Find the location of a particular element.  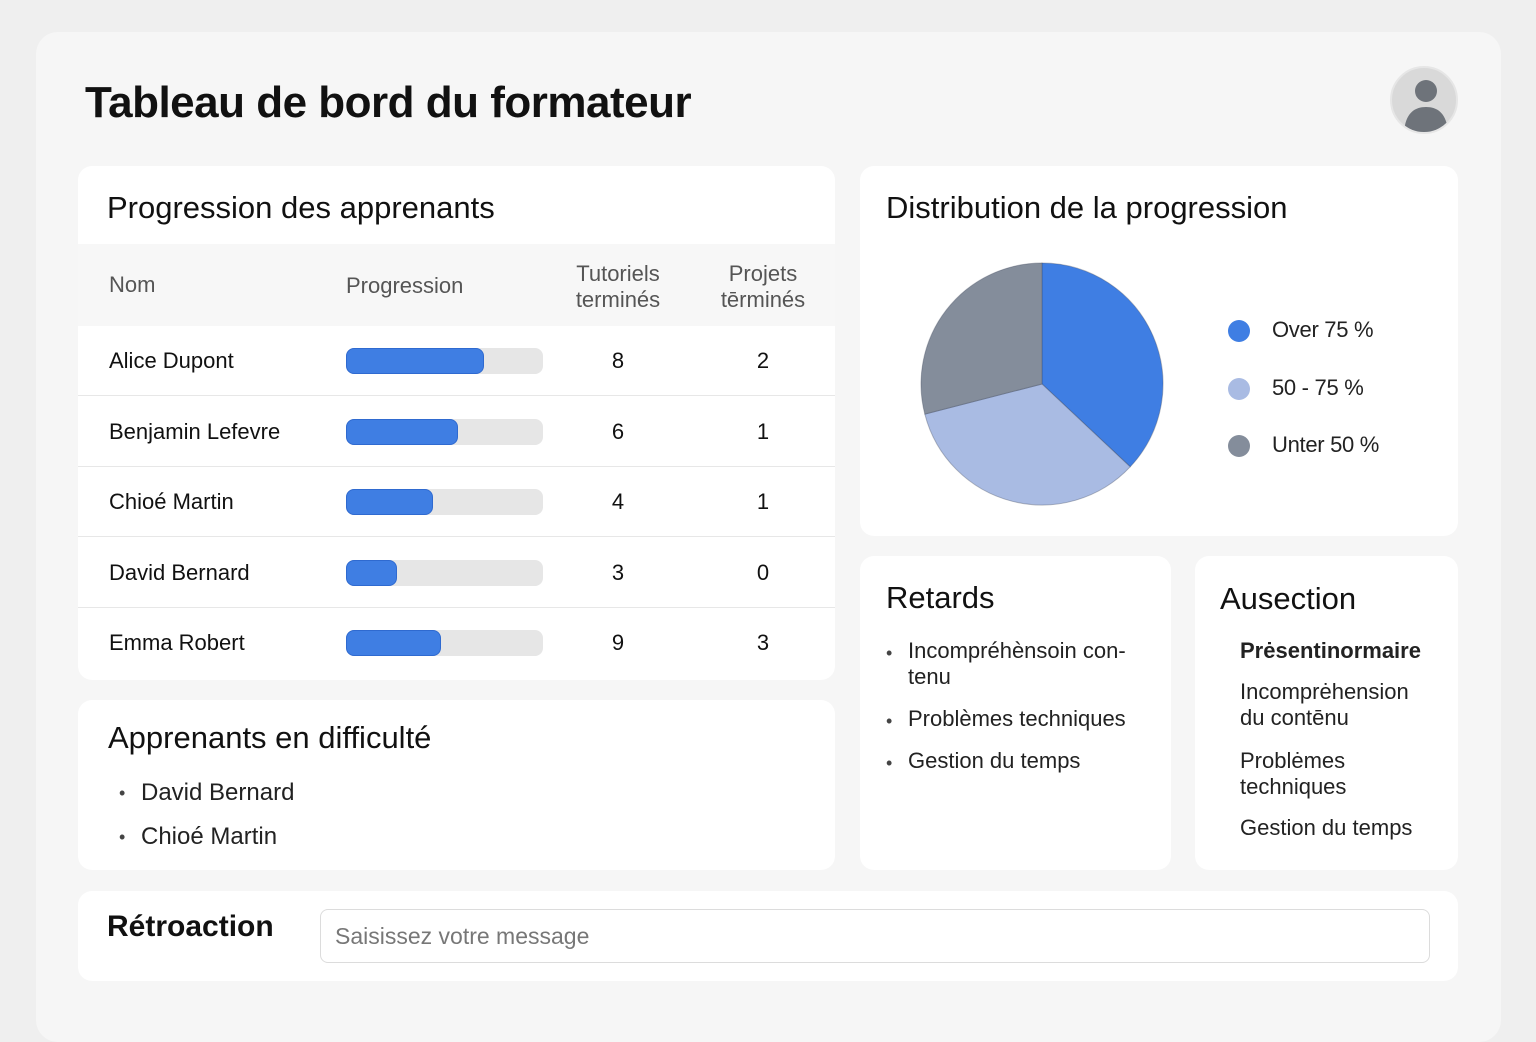

learner-name: Benjamin Lefevre is located at coordinates (195, 431).